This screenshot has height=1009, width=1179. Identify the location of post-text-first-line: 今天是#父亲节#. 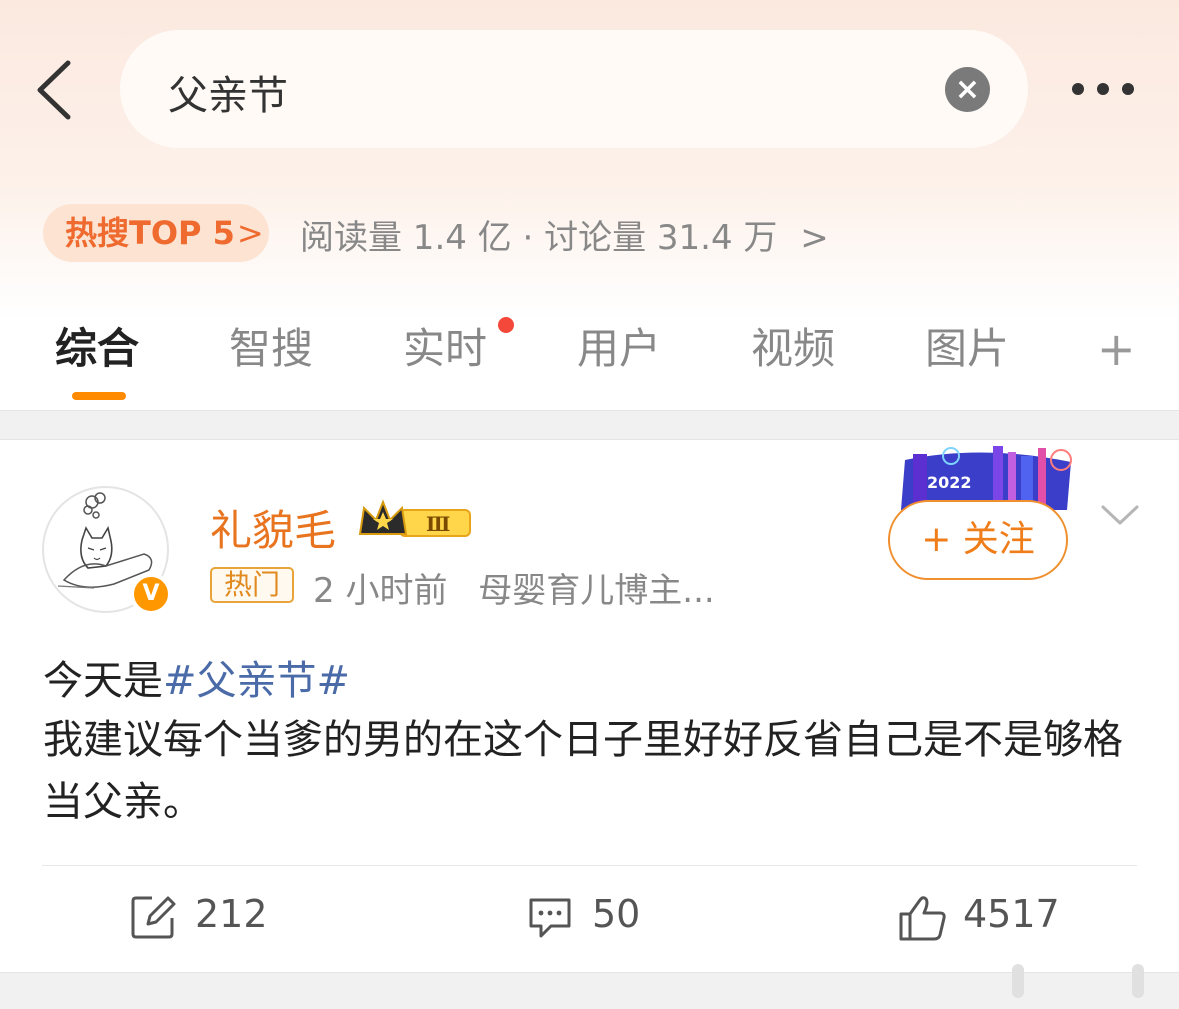
(196, 677).